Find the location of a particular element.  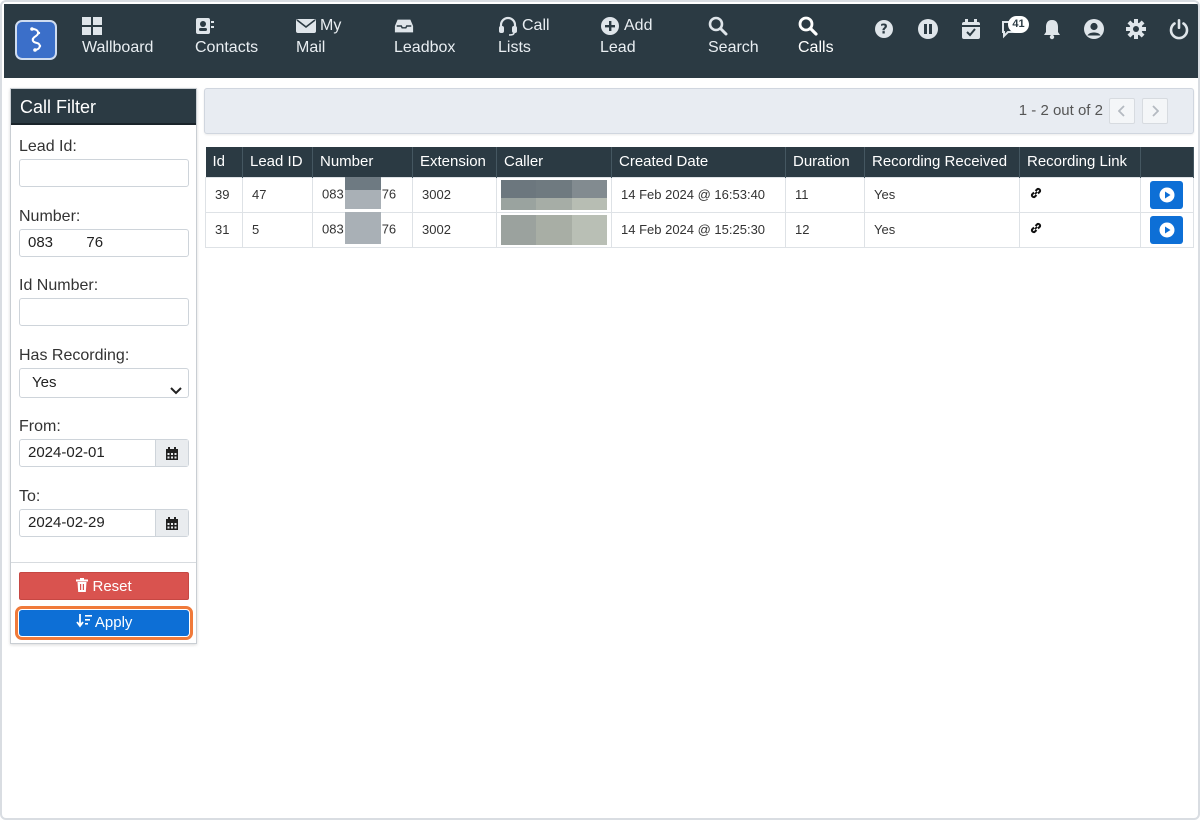

col-lead-id: Lead ID is located at coordinates (277, 162).